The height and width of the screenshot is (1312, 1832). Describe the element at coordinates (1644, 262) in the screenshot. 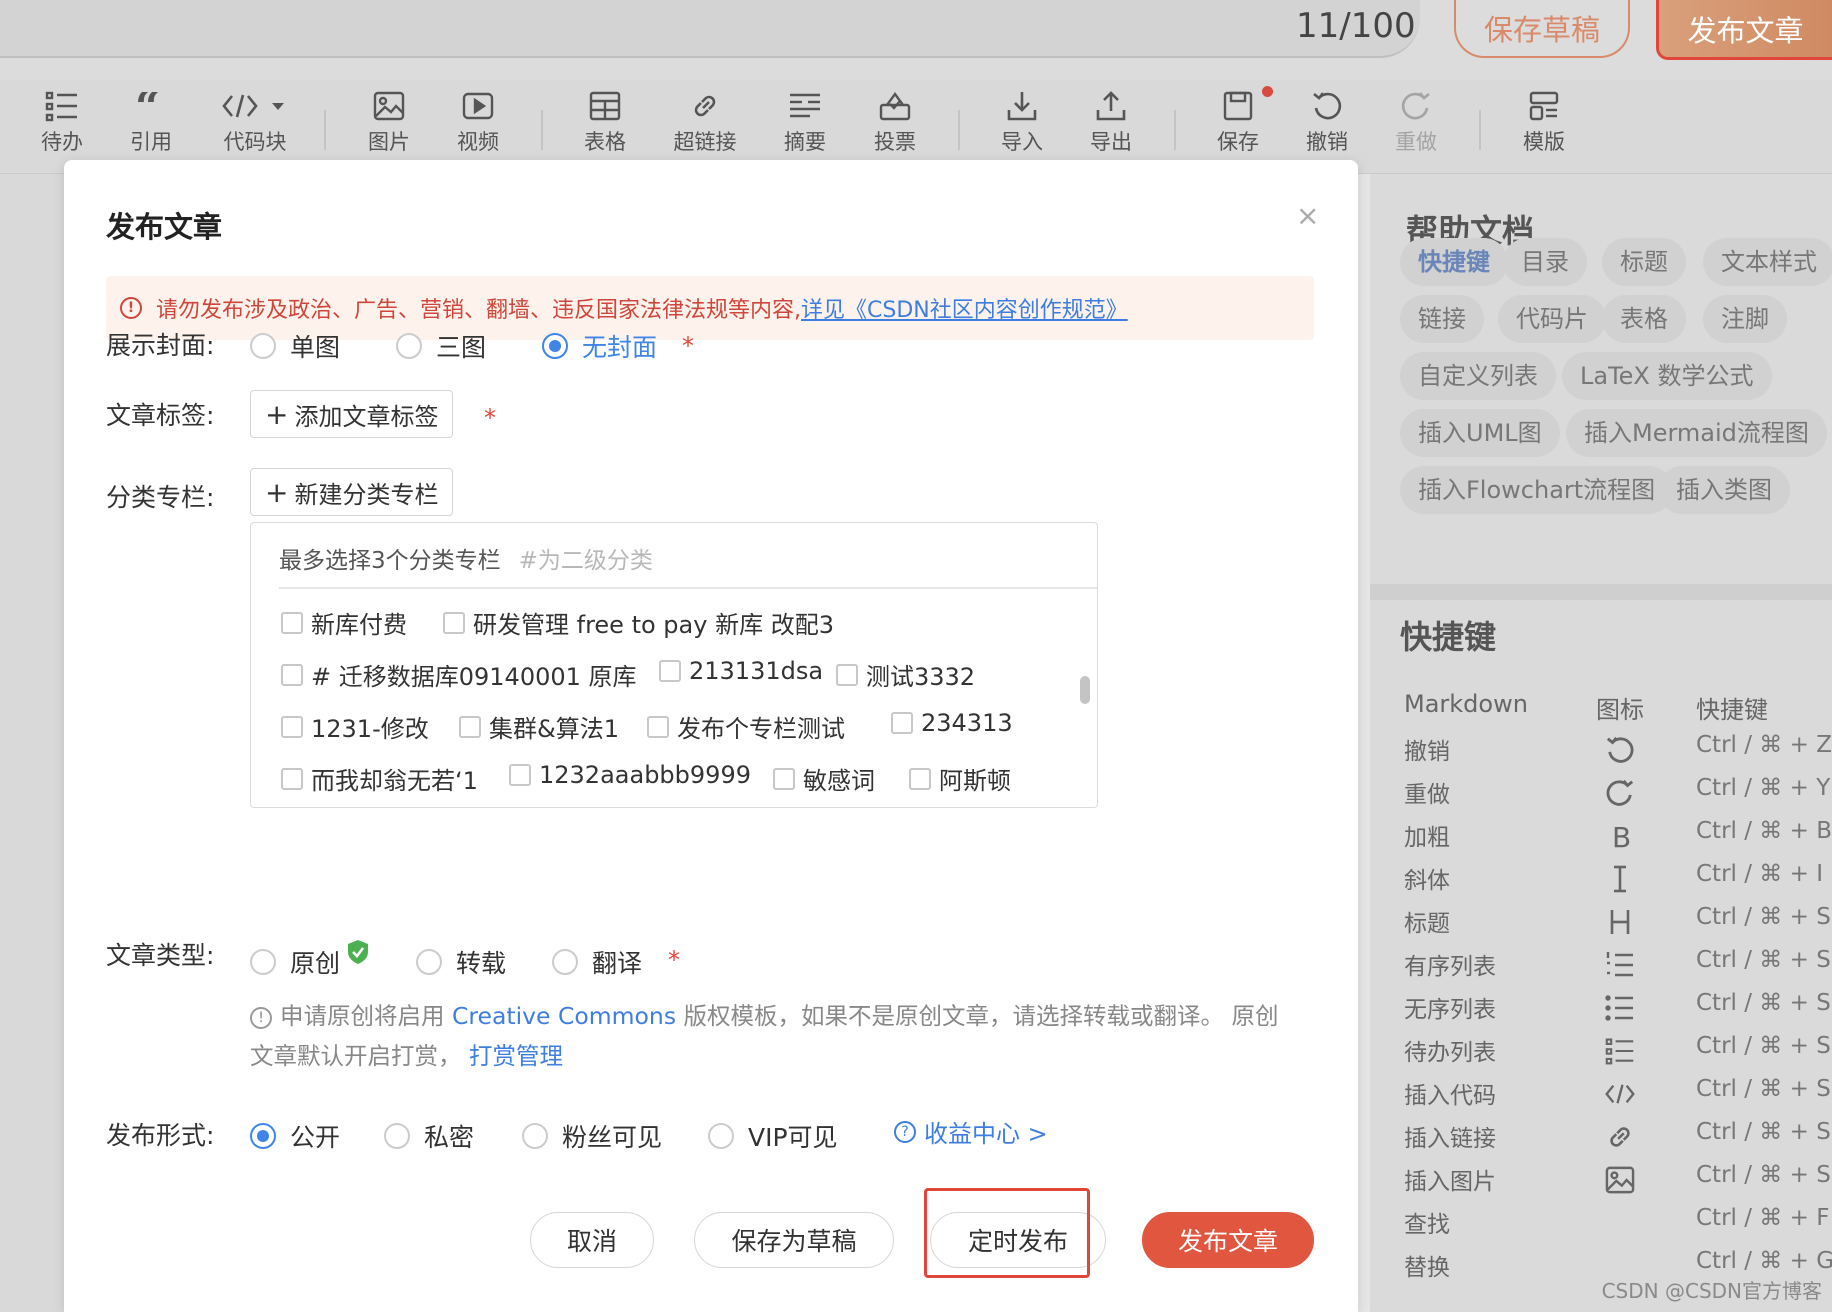

I see `help-pill-heading: 标题` at that location.